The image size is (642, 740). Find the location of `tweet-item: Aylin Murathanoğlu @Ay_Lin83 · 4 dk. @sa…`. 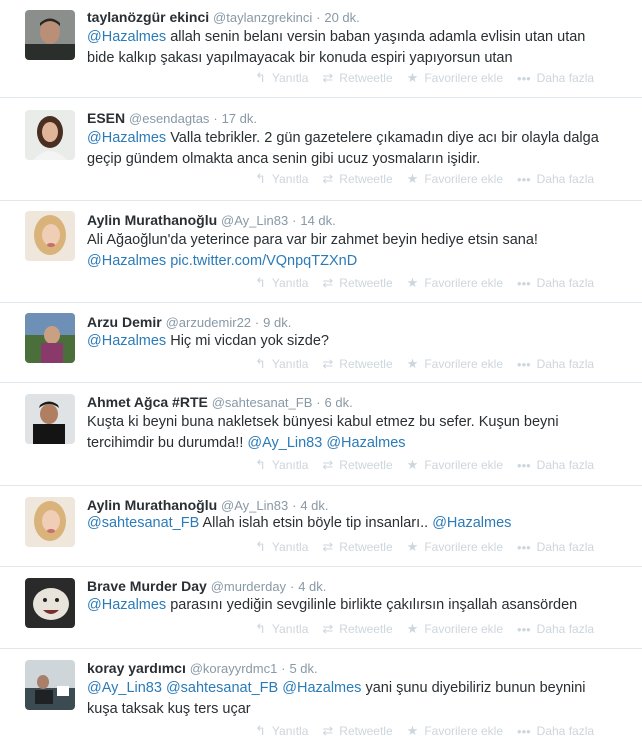

tweet-item: Aylin Murathanoğlu @Ay_Lin83 · 4 dk. @sa… is located at coordinates (321, 526).